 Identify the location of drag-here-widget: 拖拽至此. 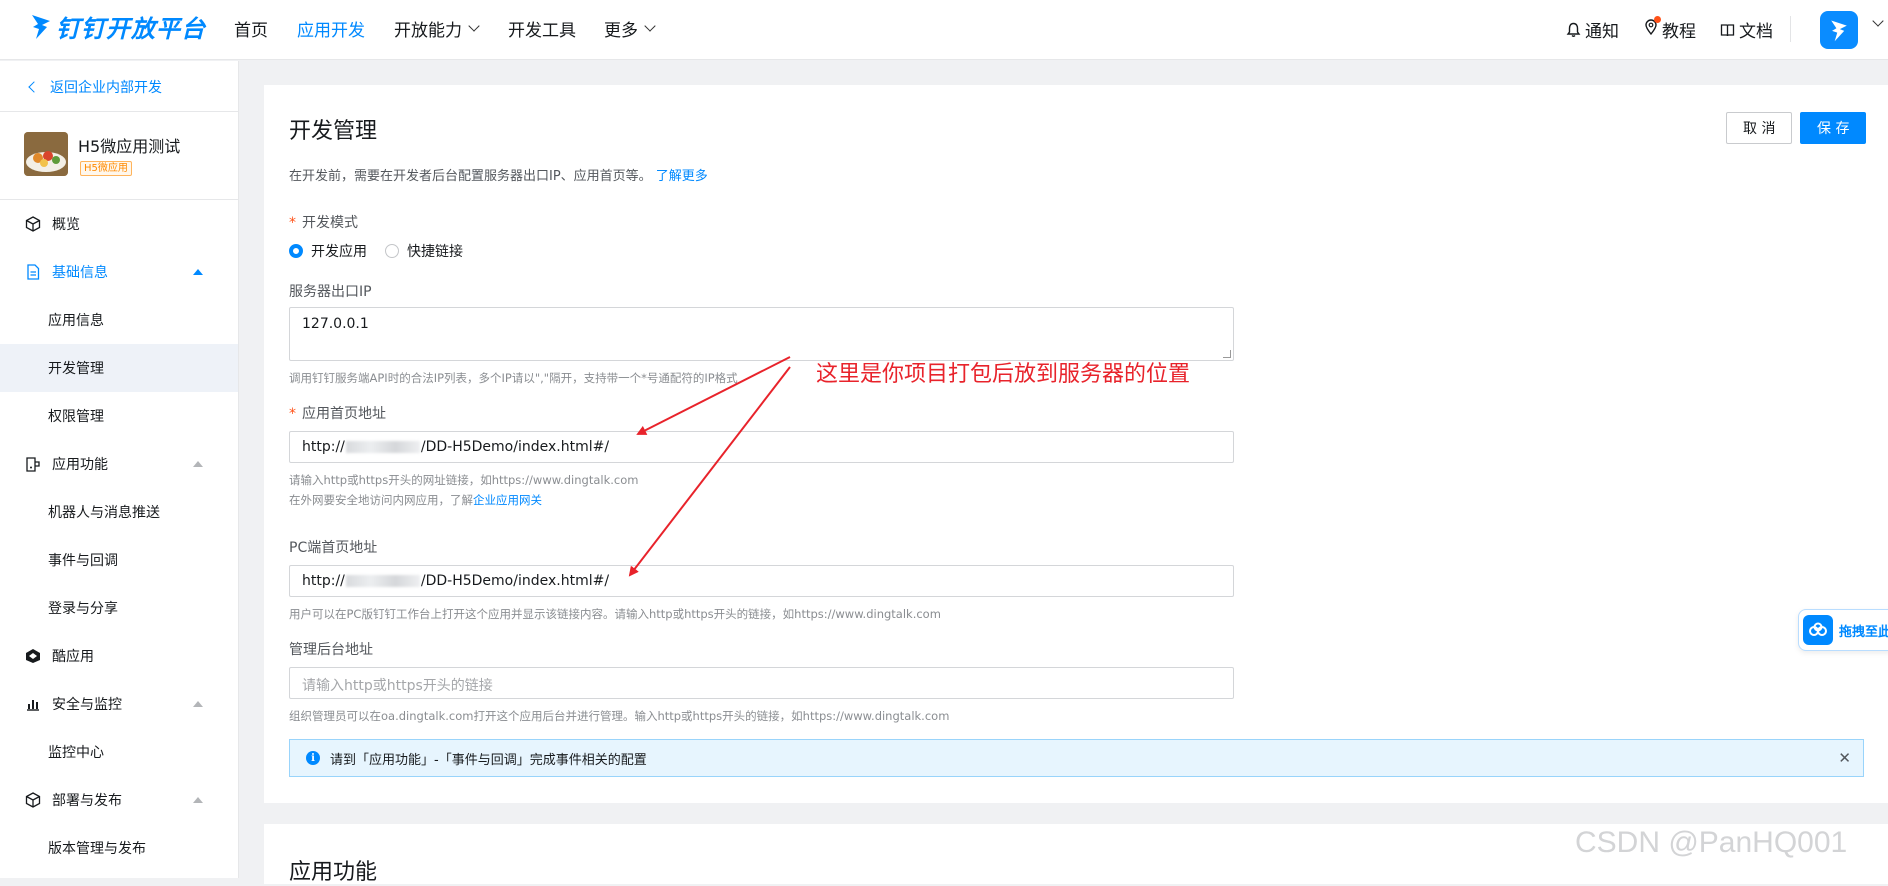
(1843, 630).